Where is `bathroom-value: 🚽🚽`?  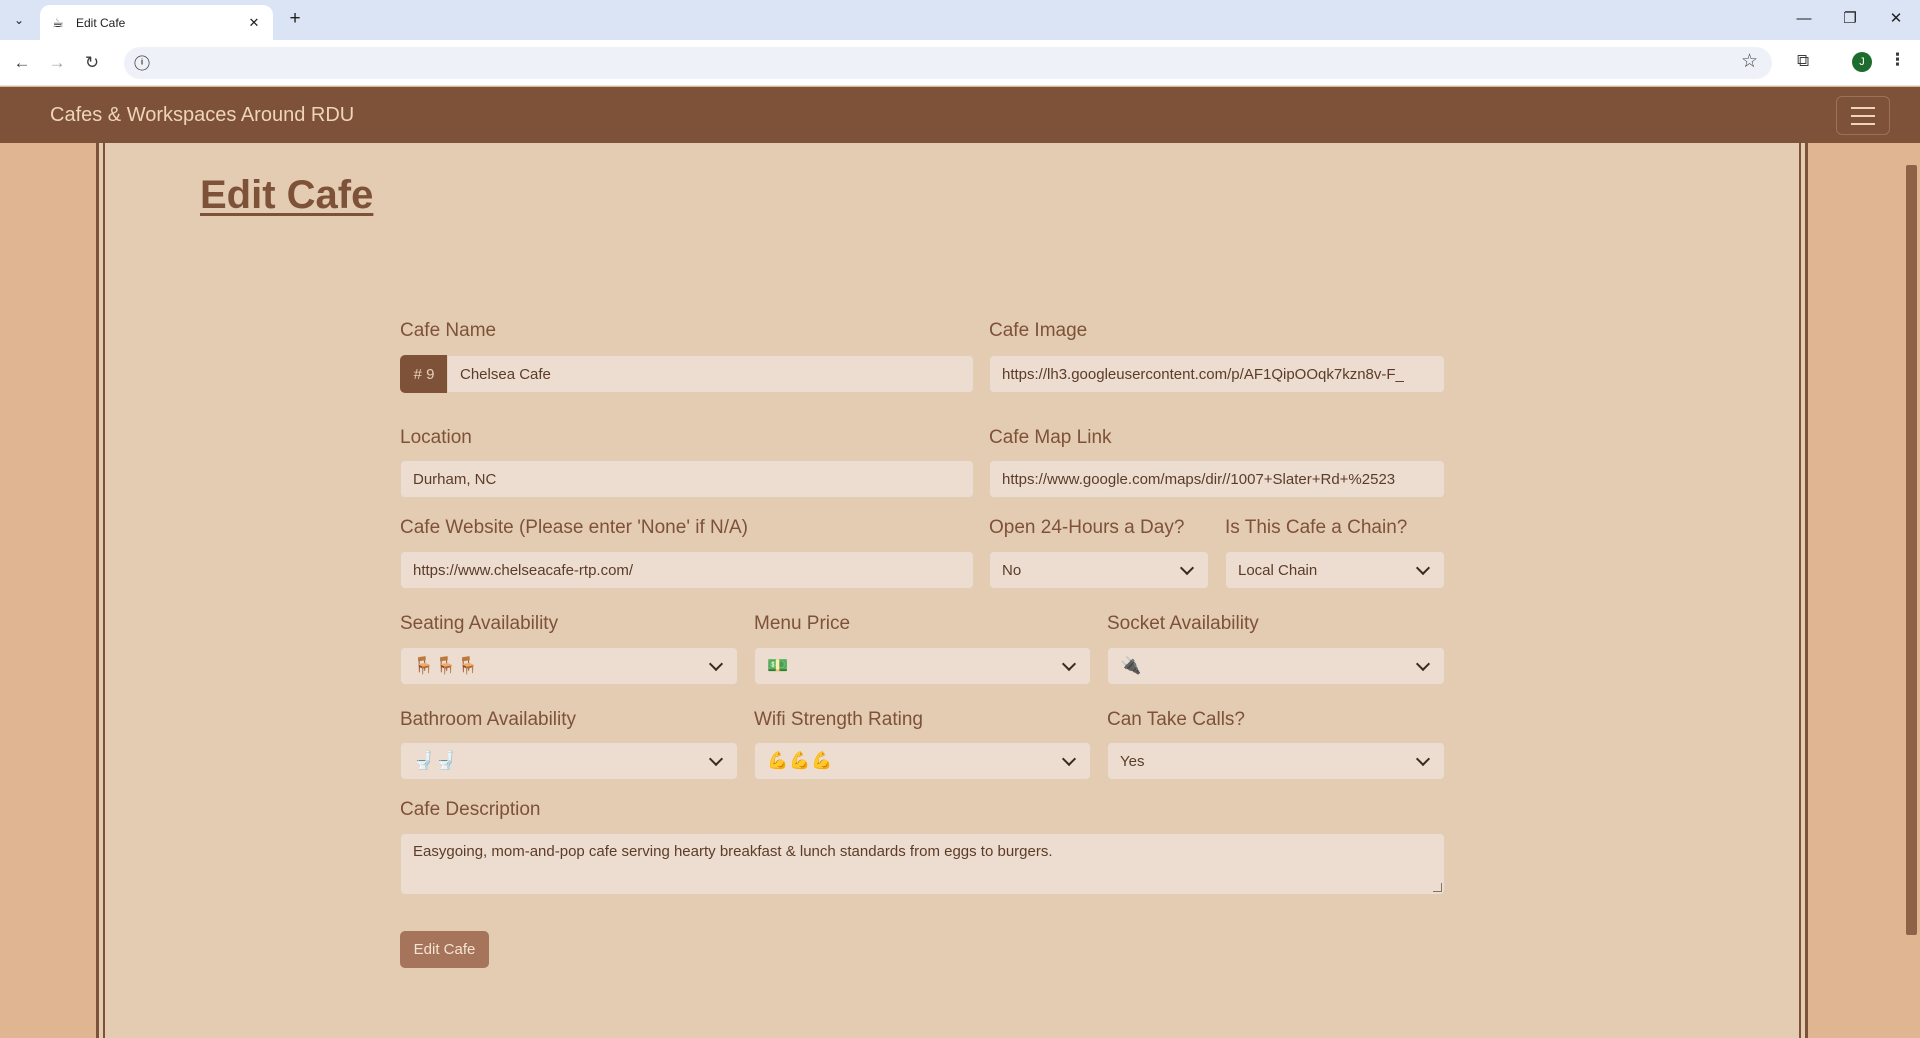 bathroom-value: 🚽🚽 is located at coordinates (435, 761).